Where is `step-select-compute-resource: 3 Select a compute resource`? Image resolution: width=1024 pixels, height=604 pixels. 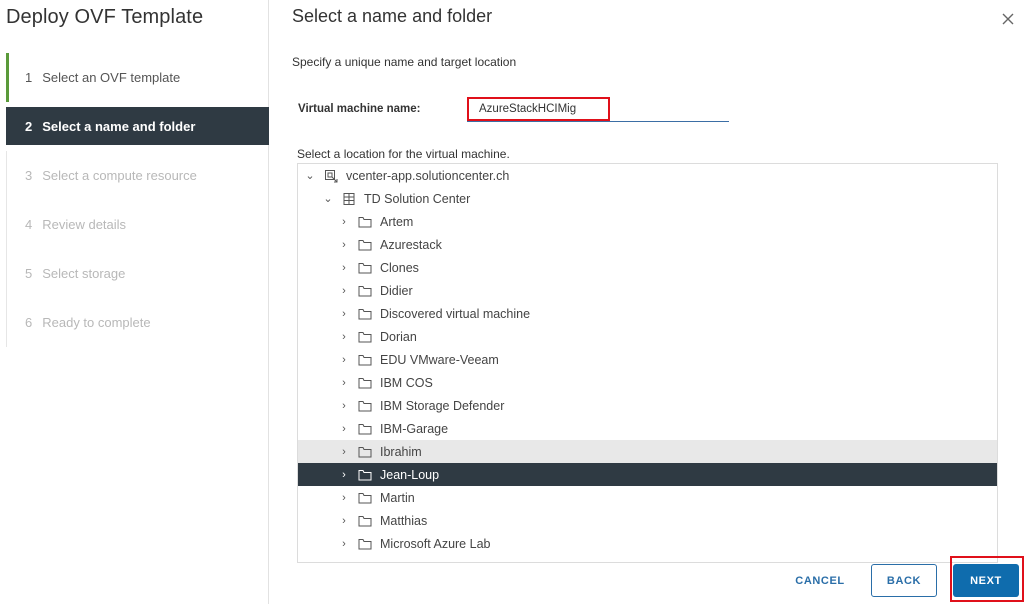 step-select-compute-resource: 3 Select a compute resource is located at coordinates (137, 175).